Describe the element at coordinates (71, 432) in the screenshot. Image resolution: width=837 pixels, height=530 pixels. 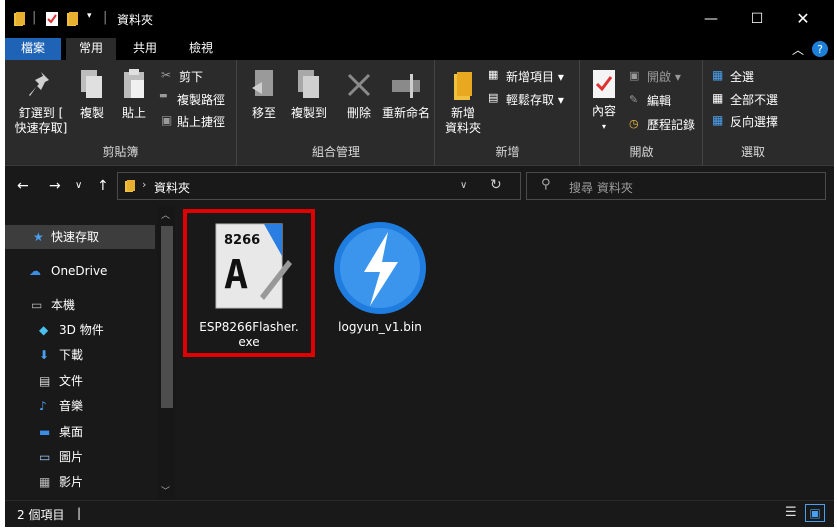
I see `nav-label: 桌面` at that location.